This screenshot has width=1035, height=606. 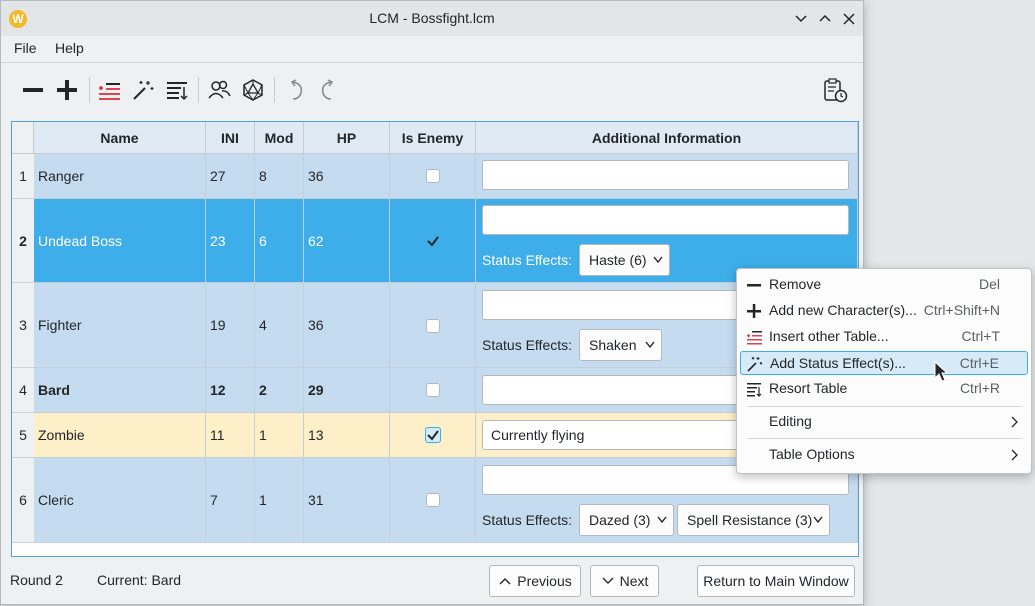 What do you see at coordinates (230, 138) in the screenshot?
I see `header-ini: INI` at bounding box center [230, 138].